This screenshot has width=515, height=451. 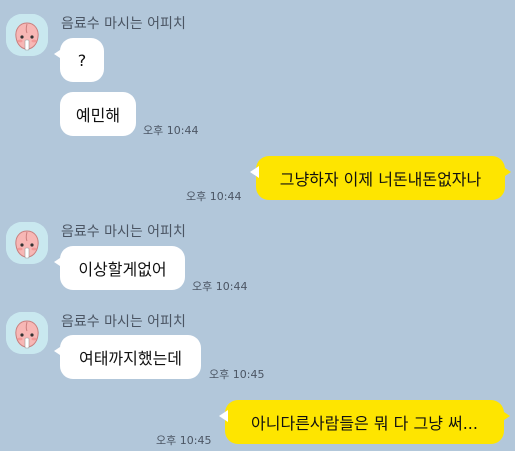 I want to click on message-text: 이상할게없어, so click(x=122, y=269).